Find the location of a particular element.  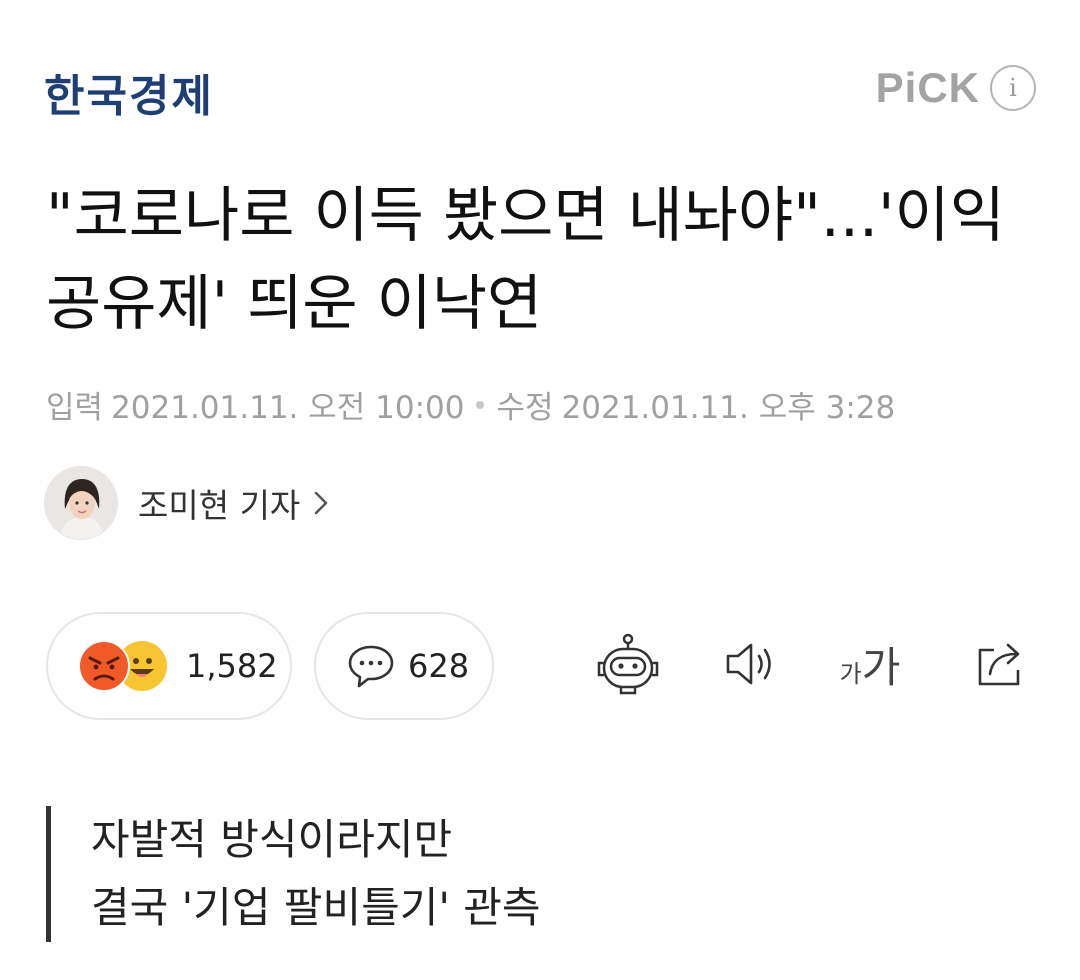

reaction-emojis is located at coordinates (126, 666).